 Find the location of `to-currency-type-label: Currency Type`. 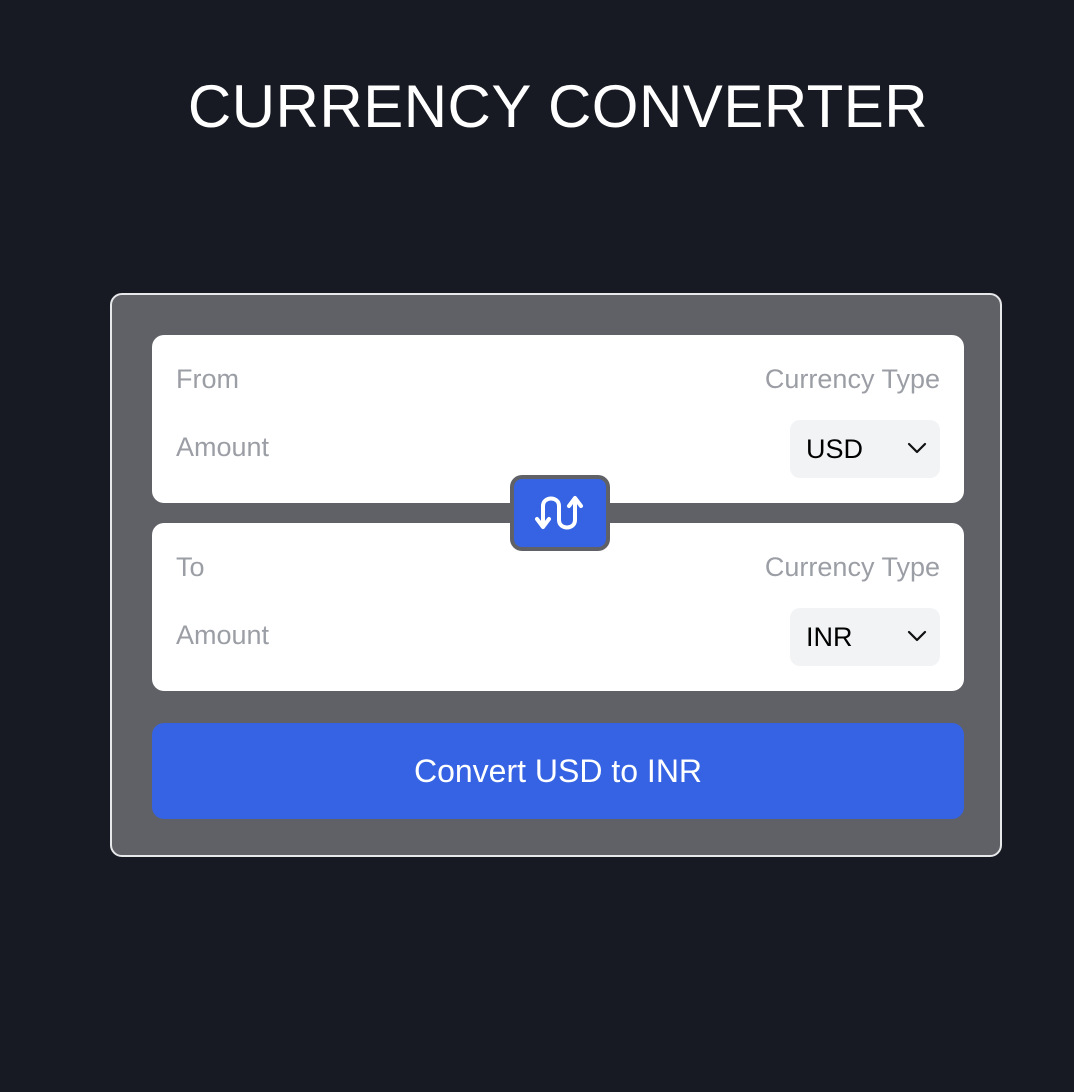

to-currency-type-label: Currency Type is located at coordinates (852, 567).